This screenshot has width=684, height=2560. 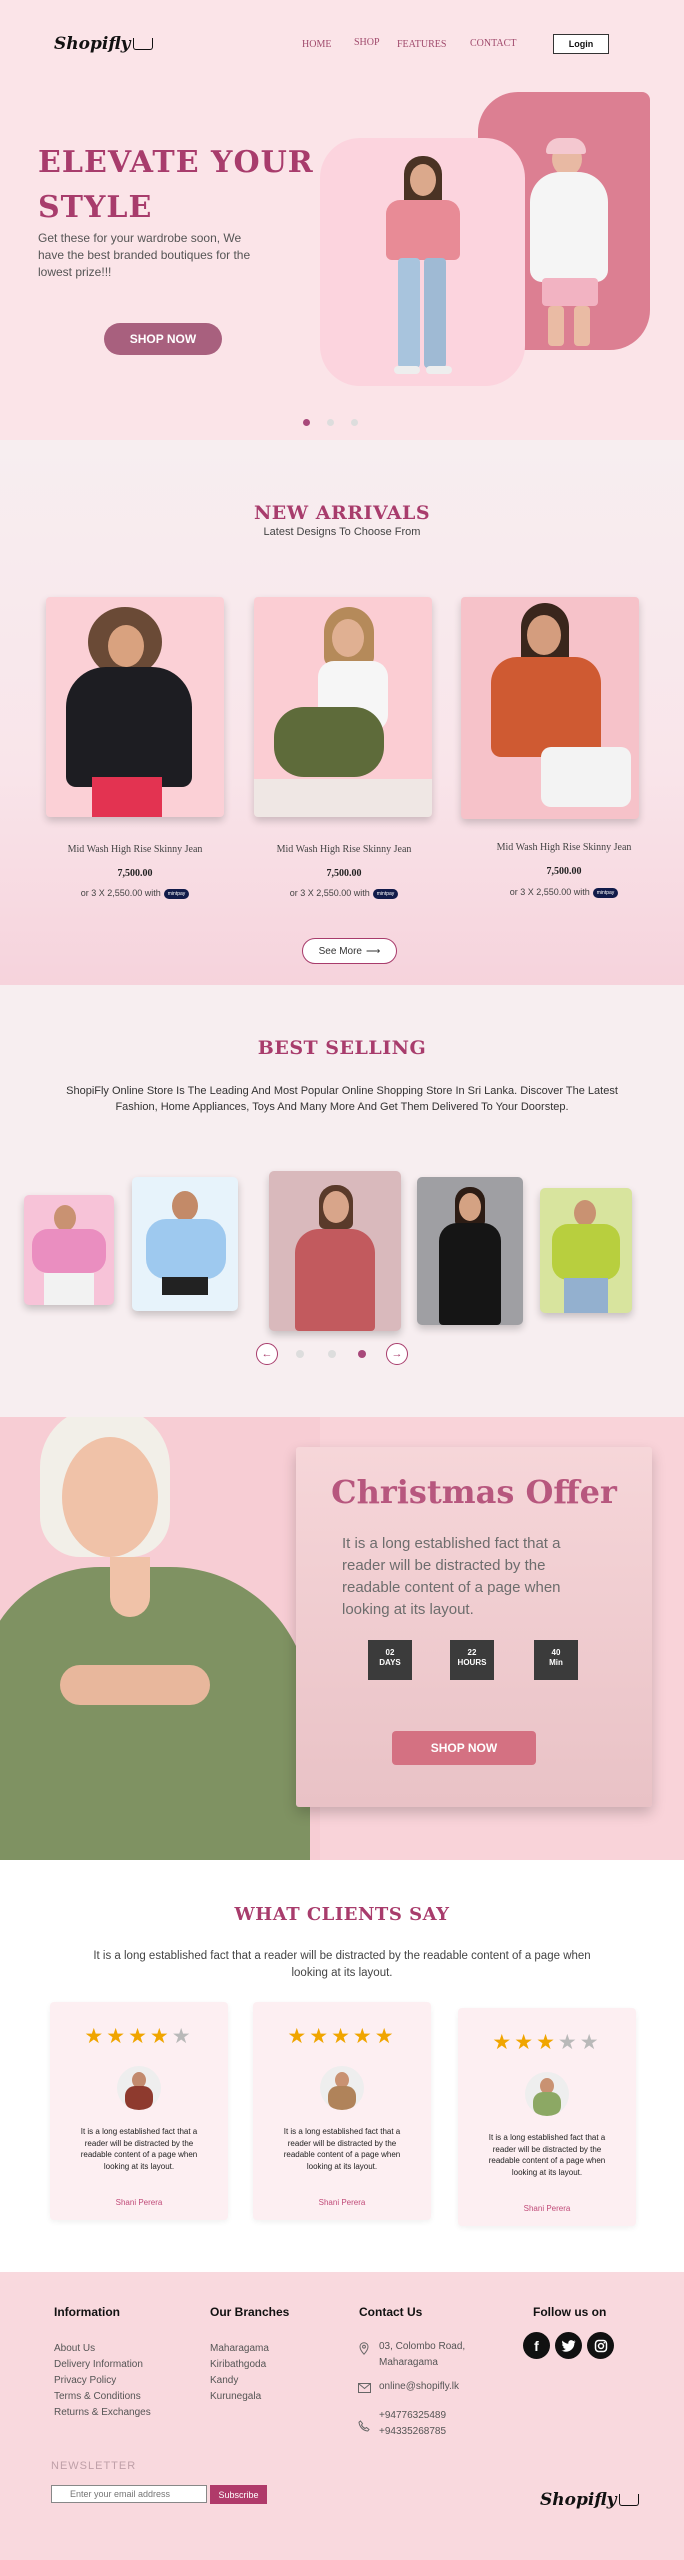 I want to click on login-button: Login, so click(x=581, y=44).